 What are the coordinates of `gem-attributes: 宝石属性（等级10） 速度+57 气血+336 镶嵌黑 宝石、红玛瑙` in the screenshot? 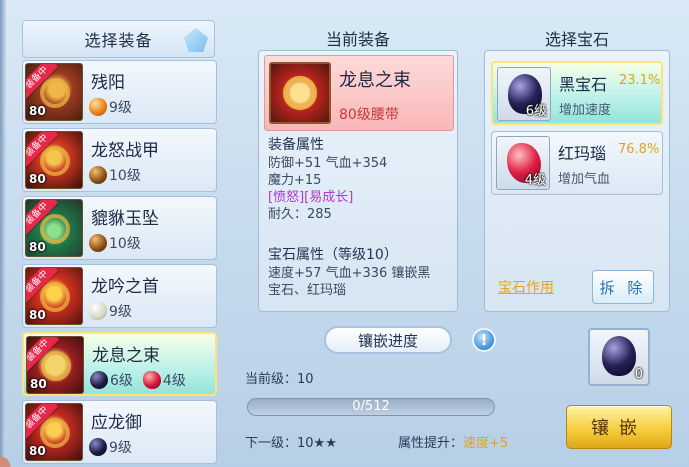 It's located at (361, 277).